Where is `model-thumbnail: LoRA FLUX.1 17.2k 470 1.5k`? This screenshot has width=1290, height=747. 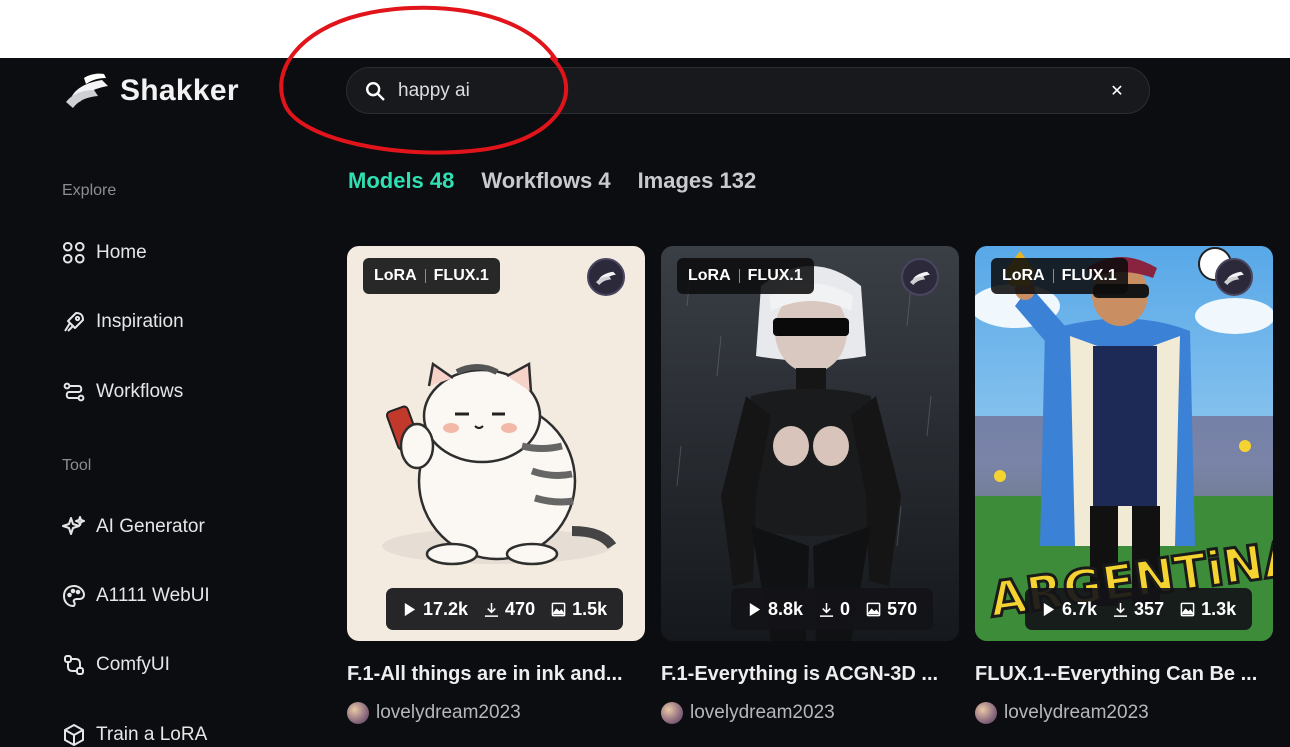
model-thumbnail: LoRA FLUX.1 17.2k 470 1.5k is located at coordinates (496, 443).